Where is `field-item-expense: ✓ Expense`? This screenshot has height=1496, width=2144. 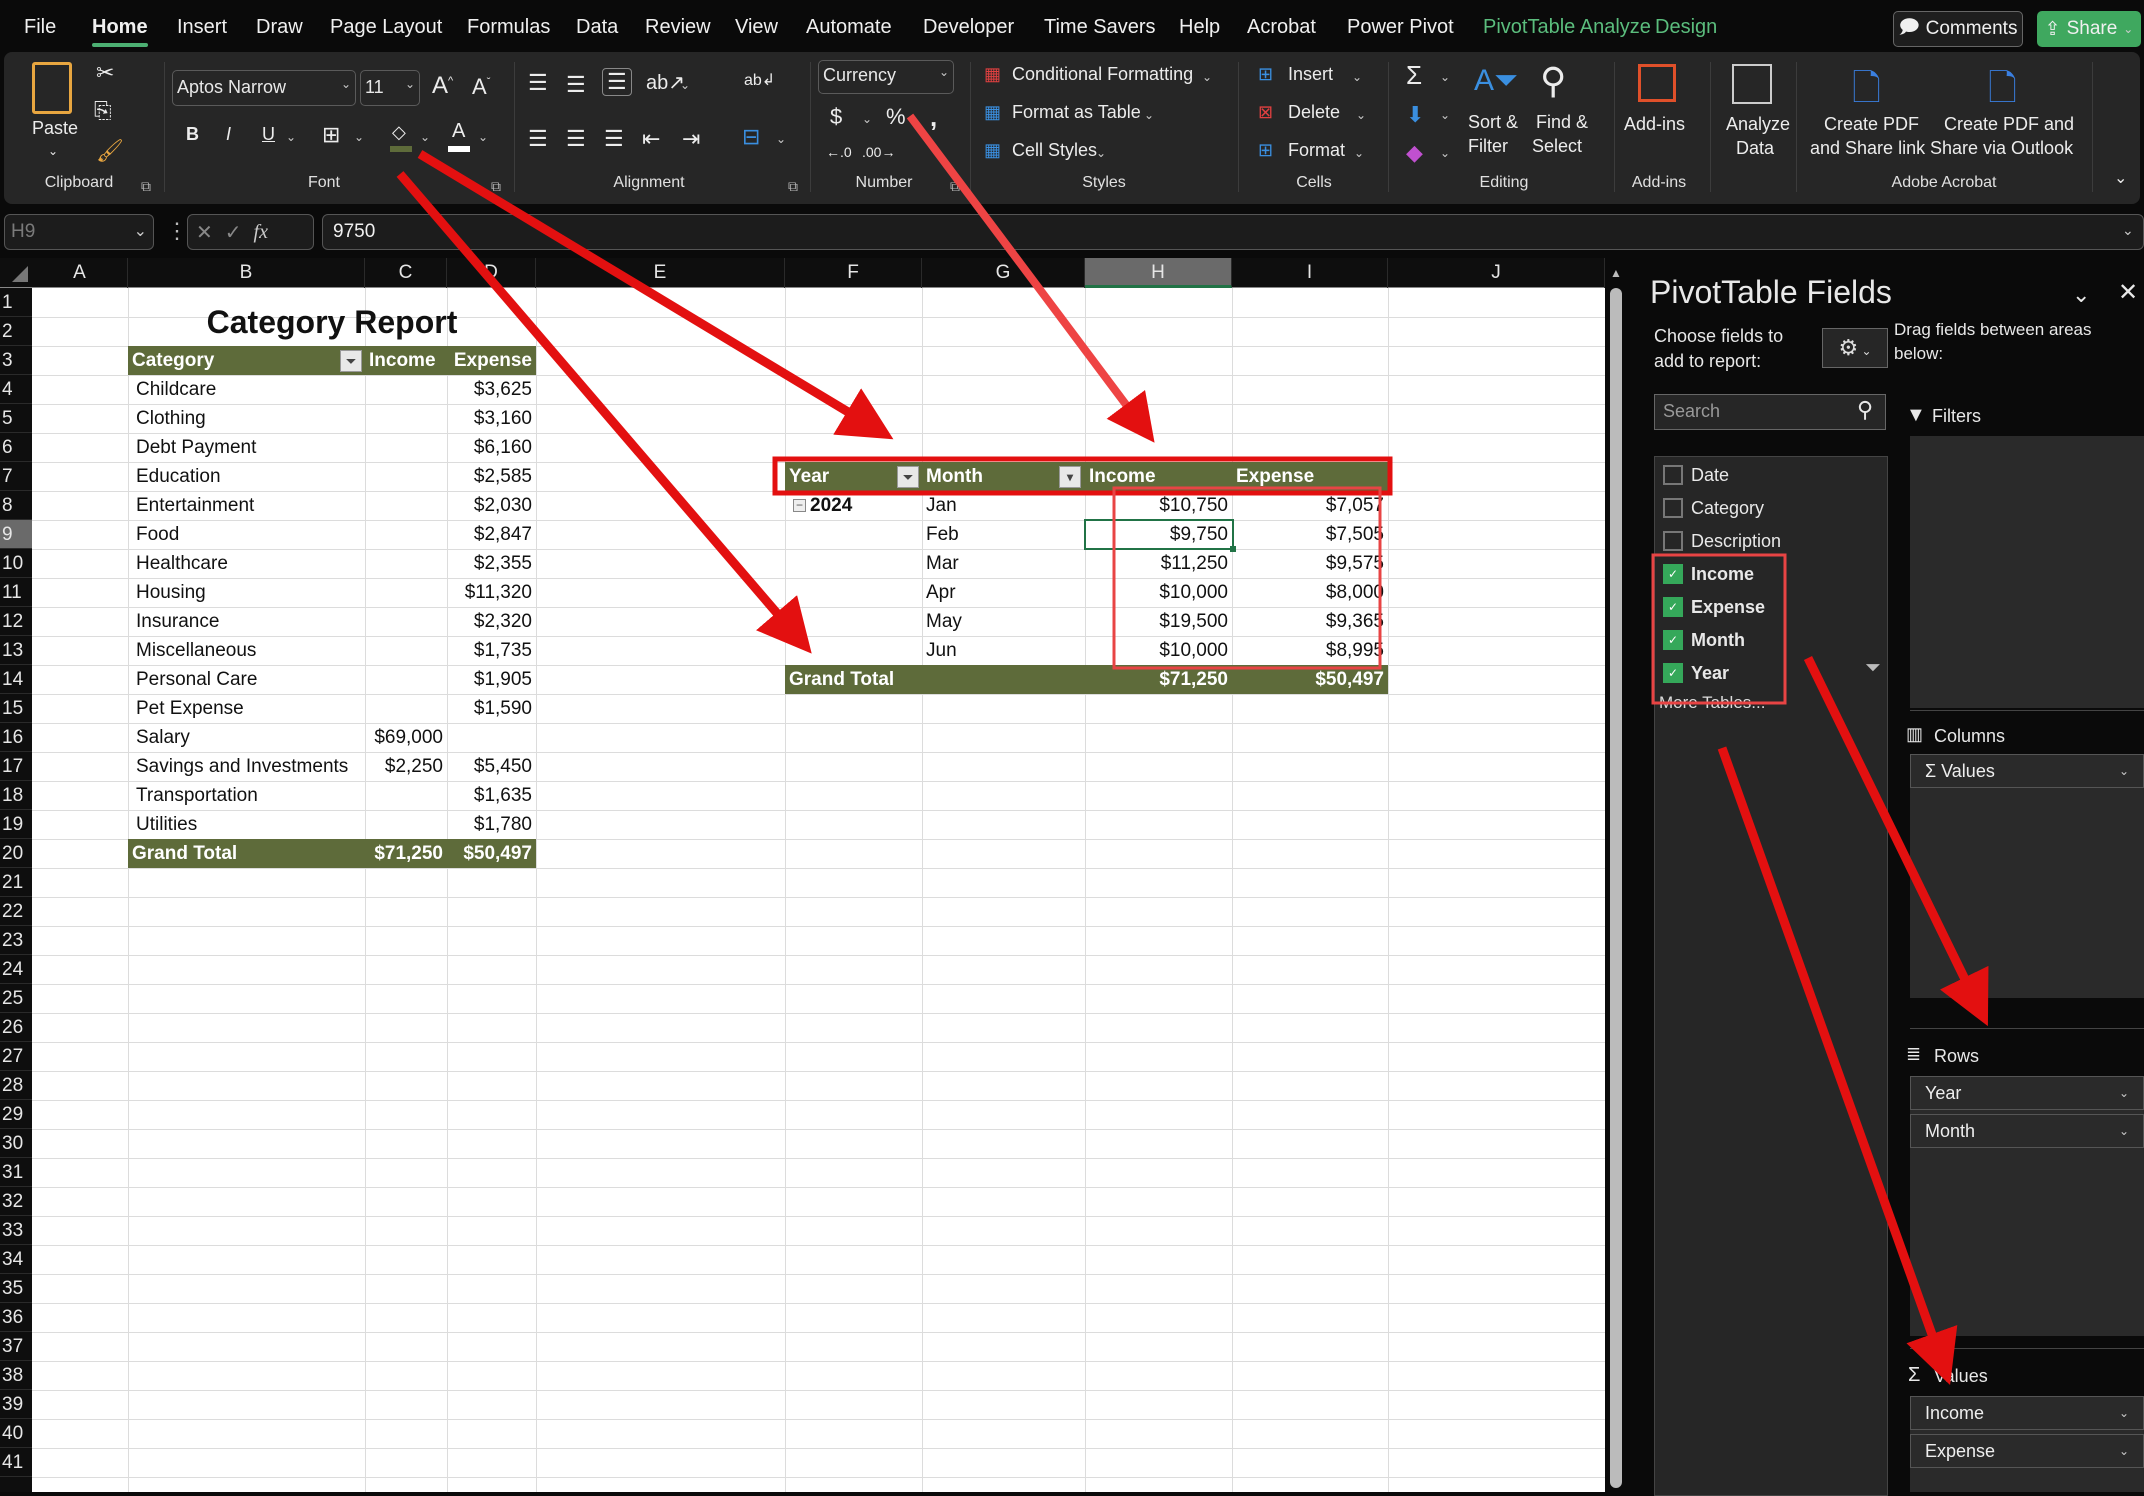 field-item-expense: ✓ Expense is located at coordinates (1769, 609).